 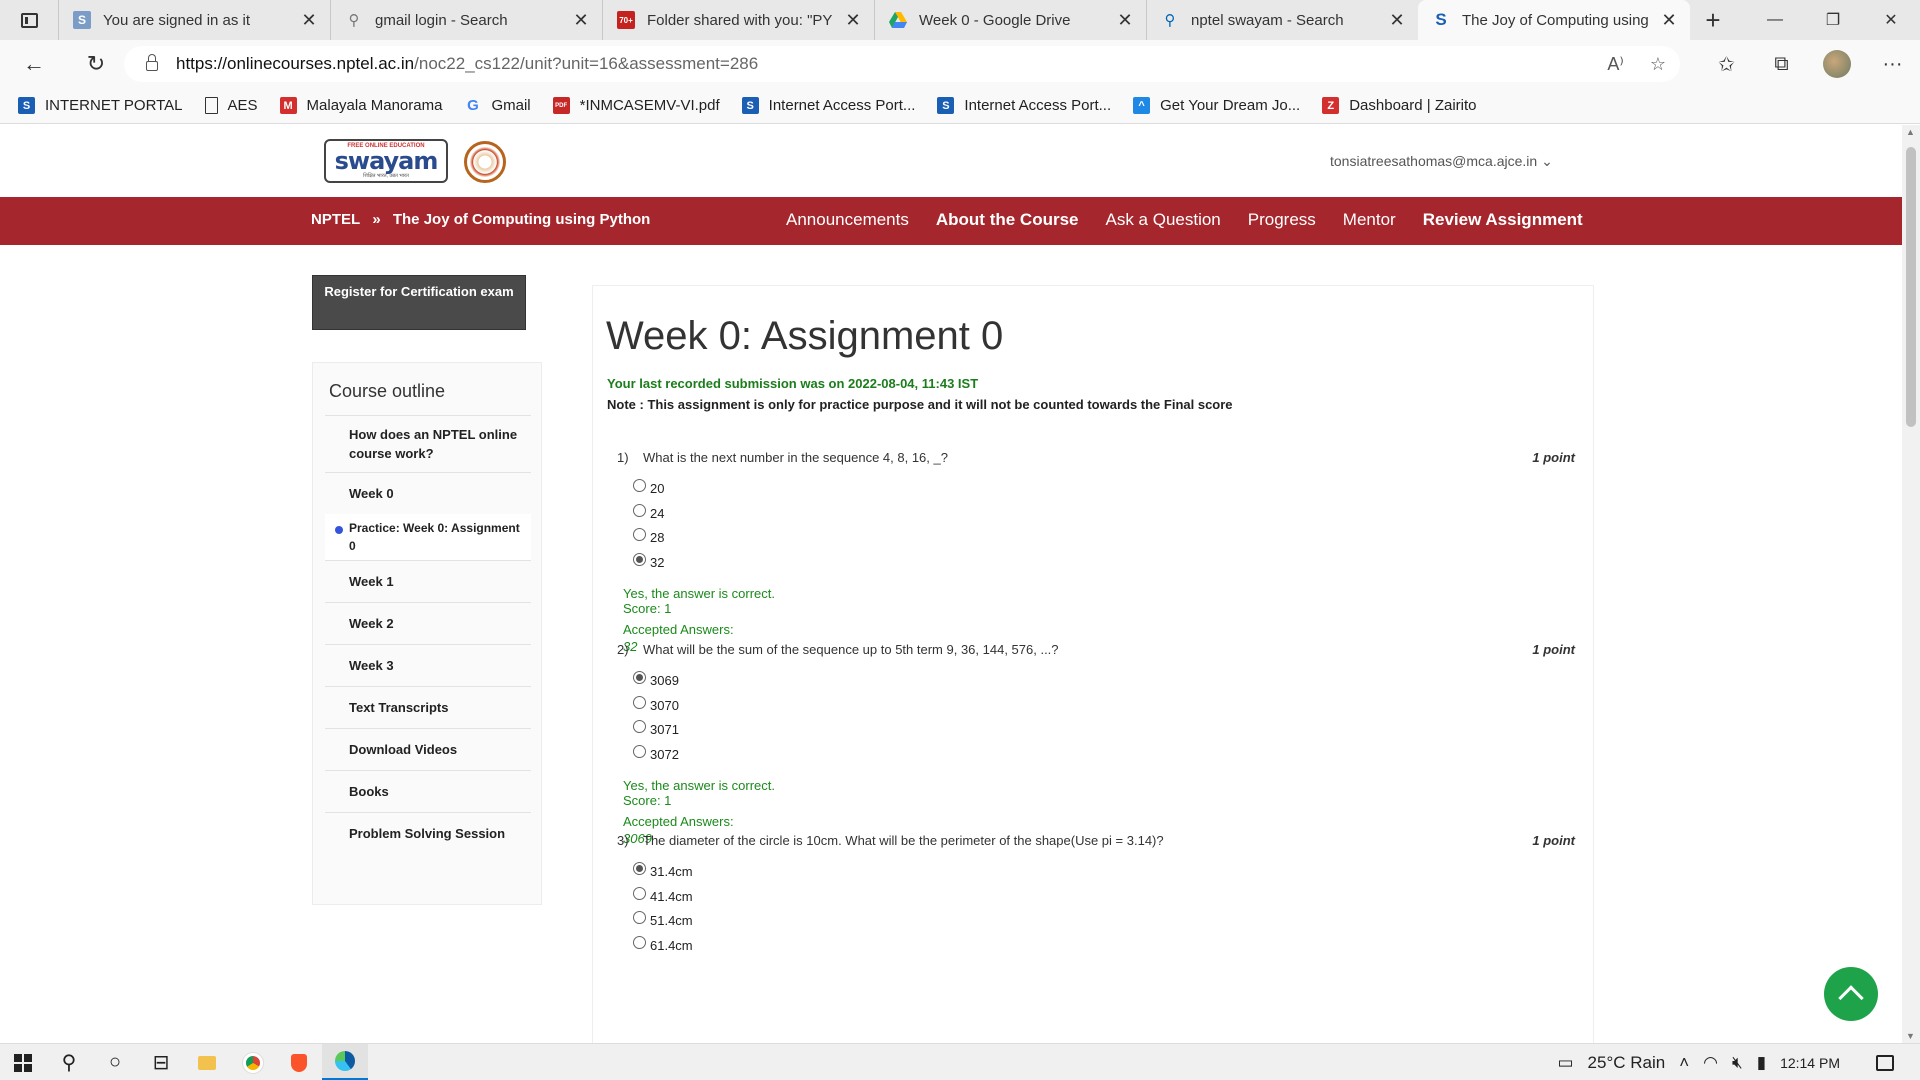 What do you see at coordinates (521, 219) in the screenshot?
I see `breadcrumb-course: The Joy of Computing using Python` at bounding box center [521, 219].